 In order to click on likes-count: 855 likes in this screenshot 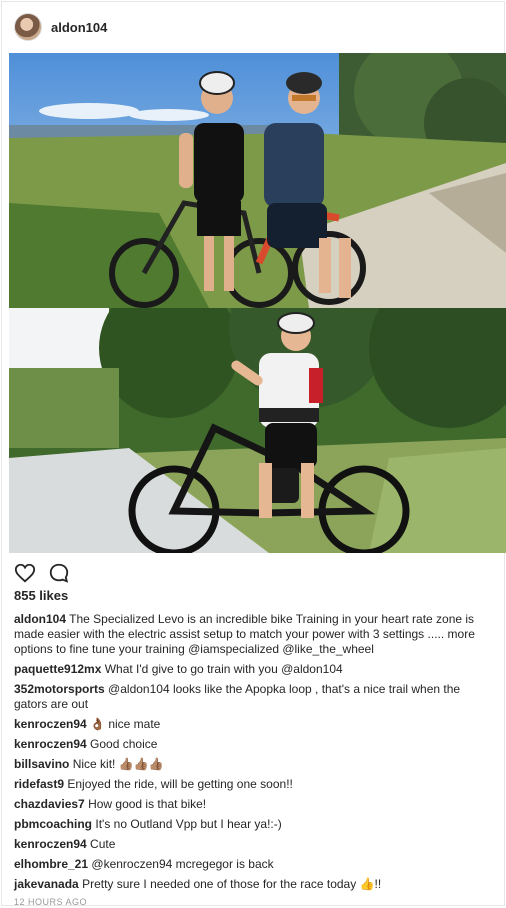, I will do `click(41, 595)`.